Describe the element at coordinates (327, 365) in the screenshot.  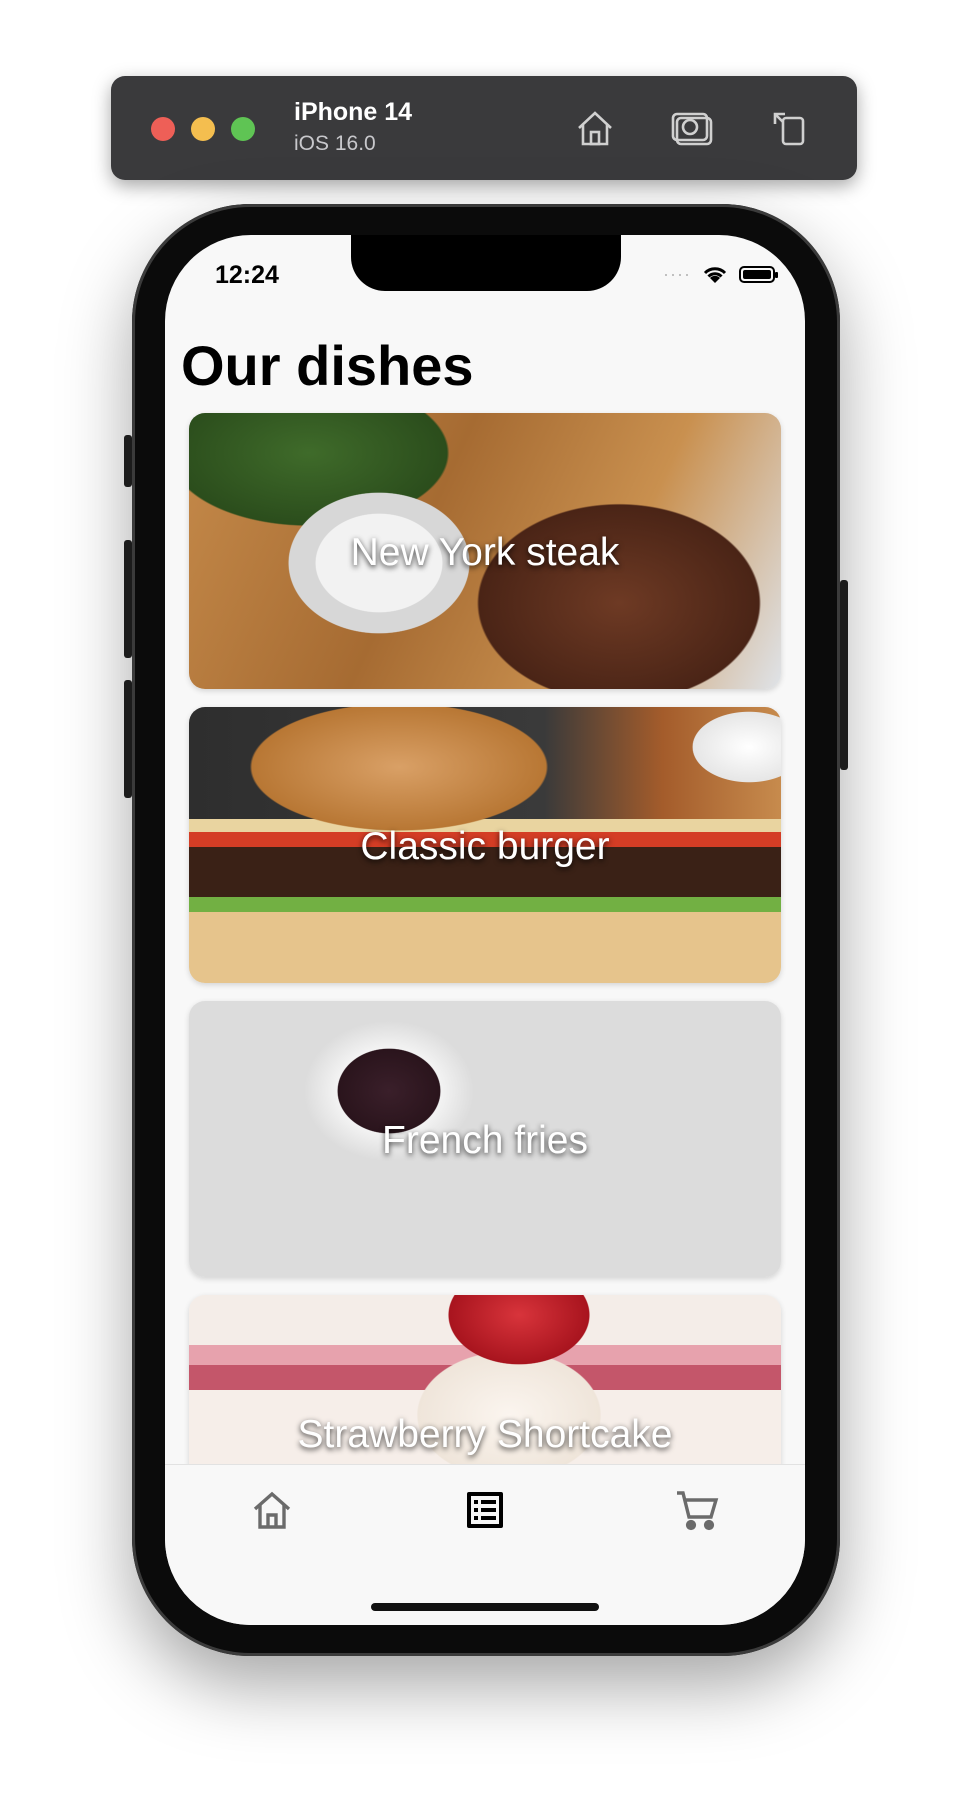
I see `page-title: Our dishes` at that location.